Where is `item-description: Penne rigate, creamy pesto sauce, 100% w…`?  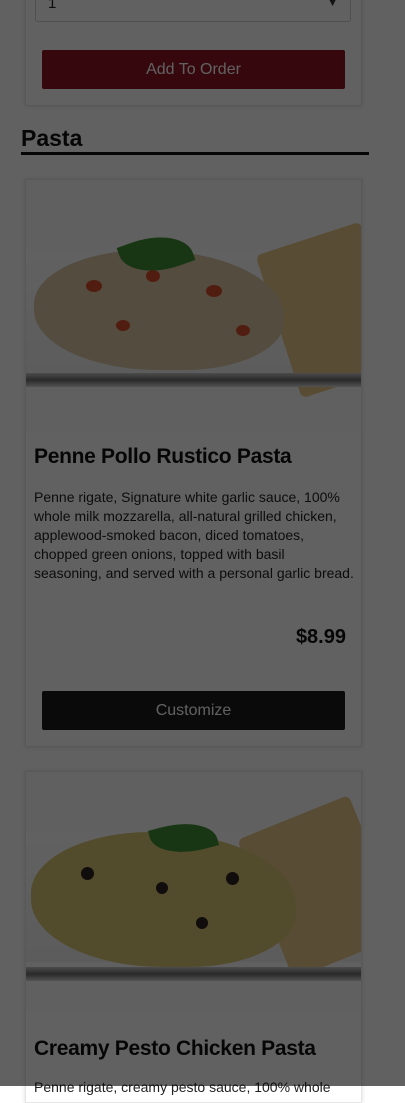
item-description: Penne rigate, creamy pesto sauce, 100% w… is located at coordinates (182, 1087).